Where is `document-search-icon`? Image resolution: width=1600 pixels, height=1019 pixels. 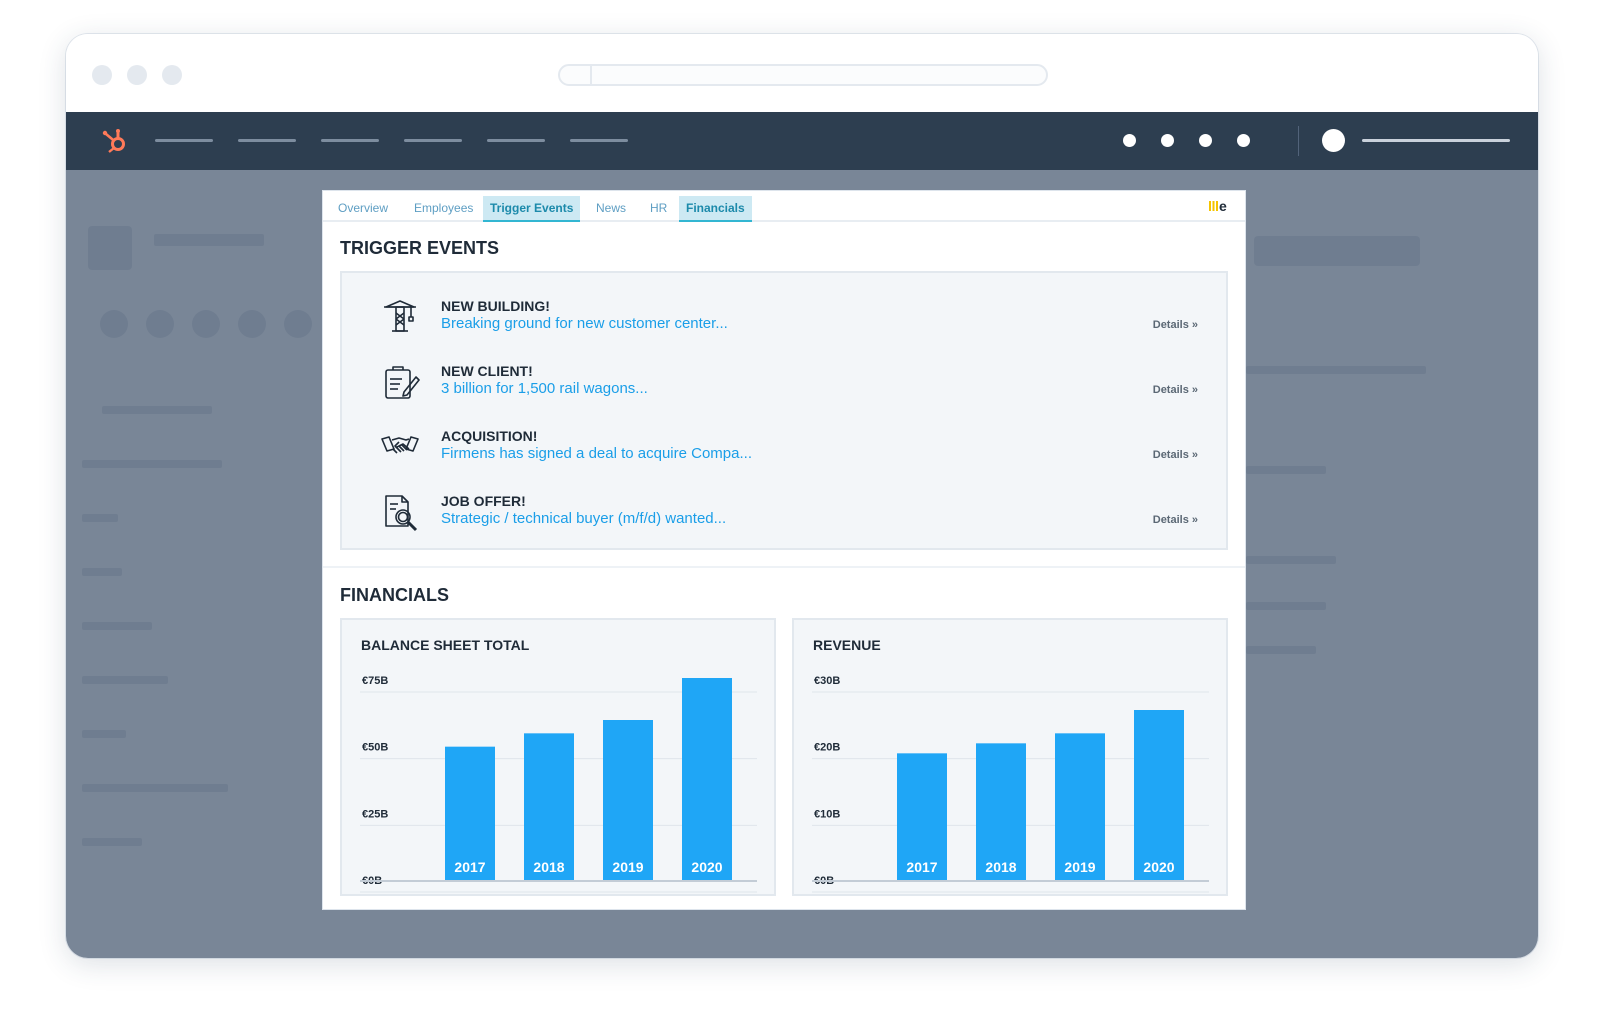
document-search-icon is located at coordinates (401, 513).